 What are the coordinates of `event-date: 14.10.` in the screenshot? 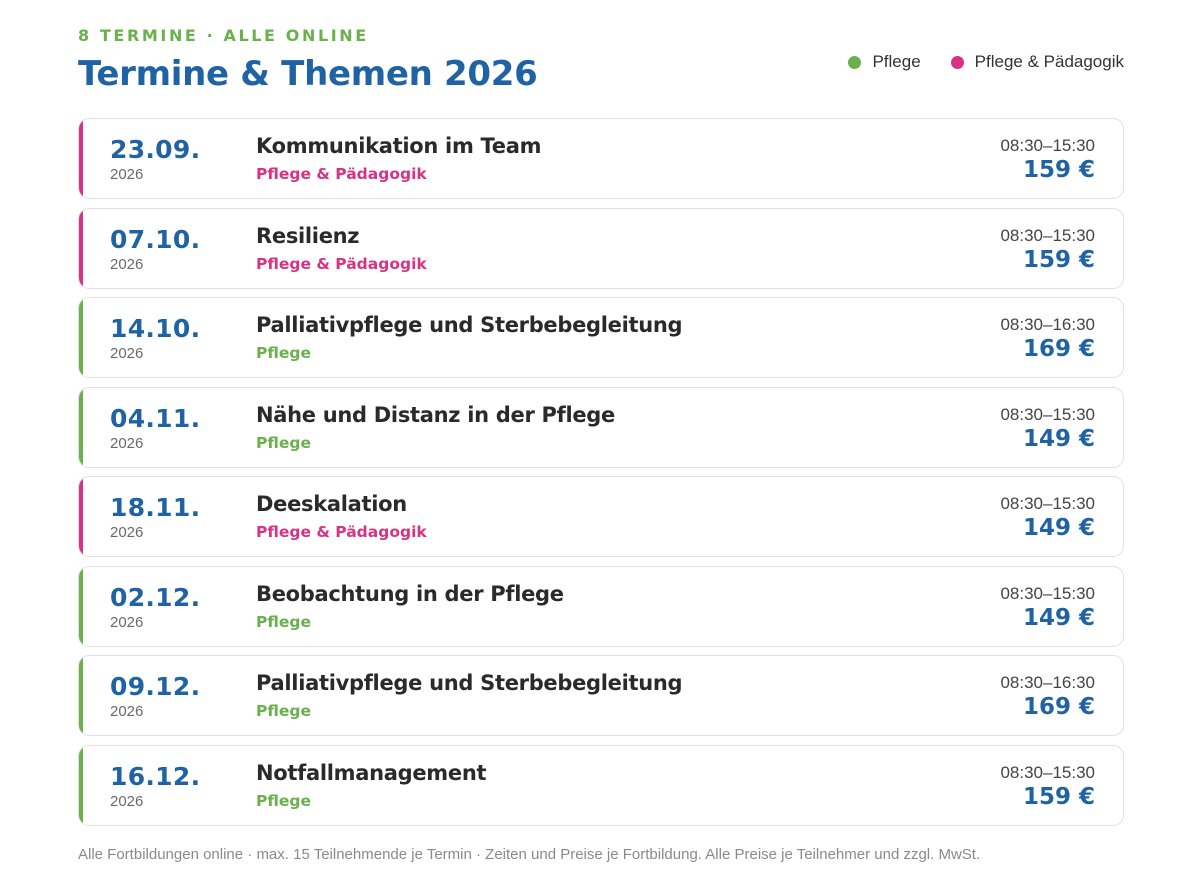 It's located at (155, 328).